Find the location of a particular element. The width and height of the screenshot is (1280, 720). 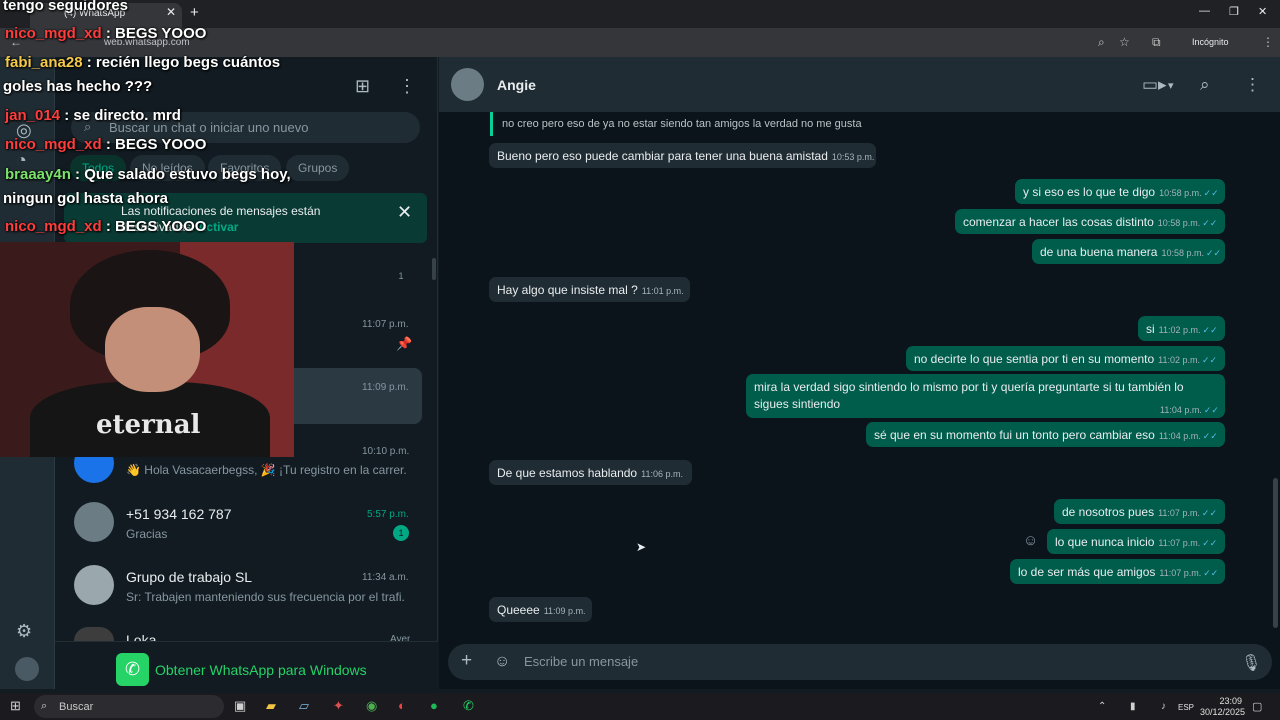

filter-chip-grupos: Grupos is located at coordinates (318, 168).